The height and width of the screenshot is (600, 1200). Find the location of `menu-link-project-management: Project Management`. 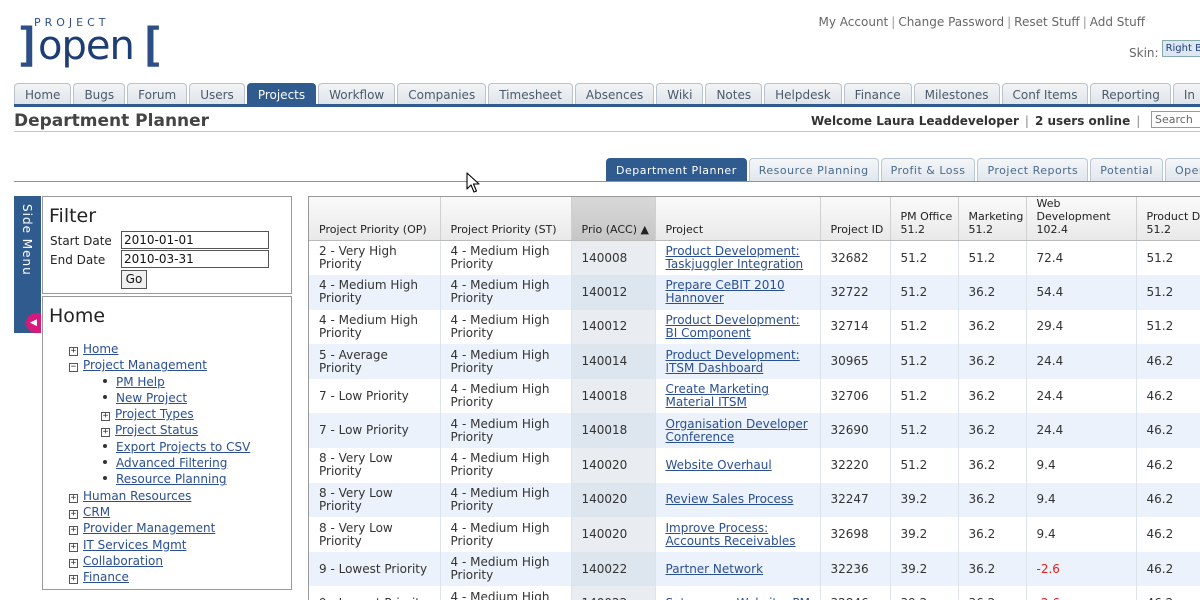

menu-link-project-management: Project Management is located at coordinates (145, 365).